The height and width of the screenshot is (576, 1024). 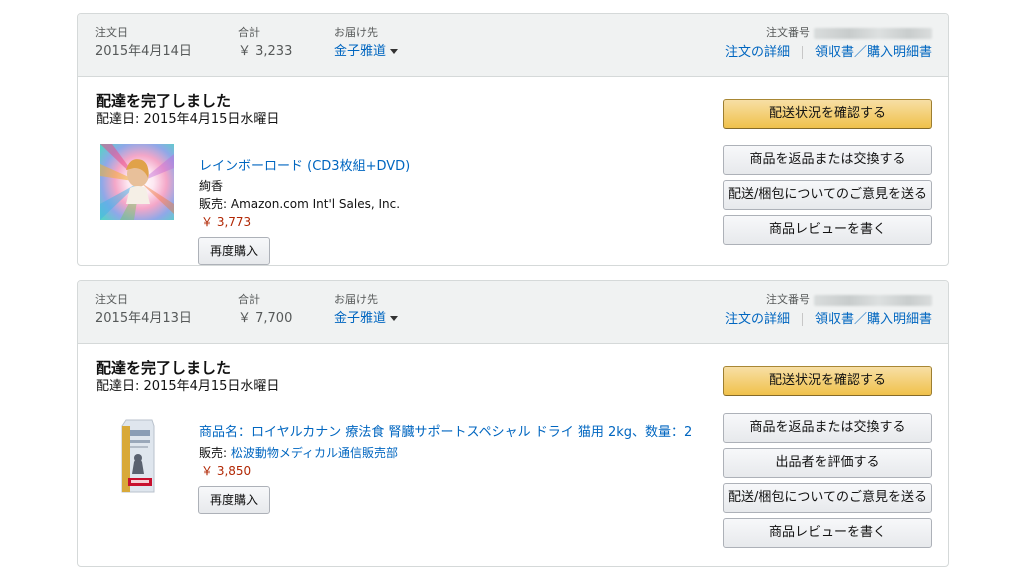 What do you see at coordinates (226, 471) in the screenshot?
I see `product-price: ￥ 3,850` at bounding box center [226, 471].